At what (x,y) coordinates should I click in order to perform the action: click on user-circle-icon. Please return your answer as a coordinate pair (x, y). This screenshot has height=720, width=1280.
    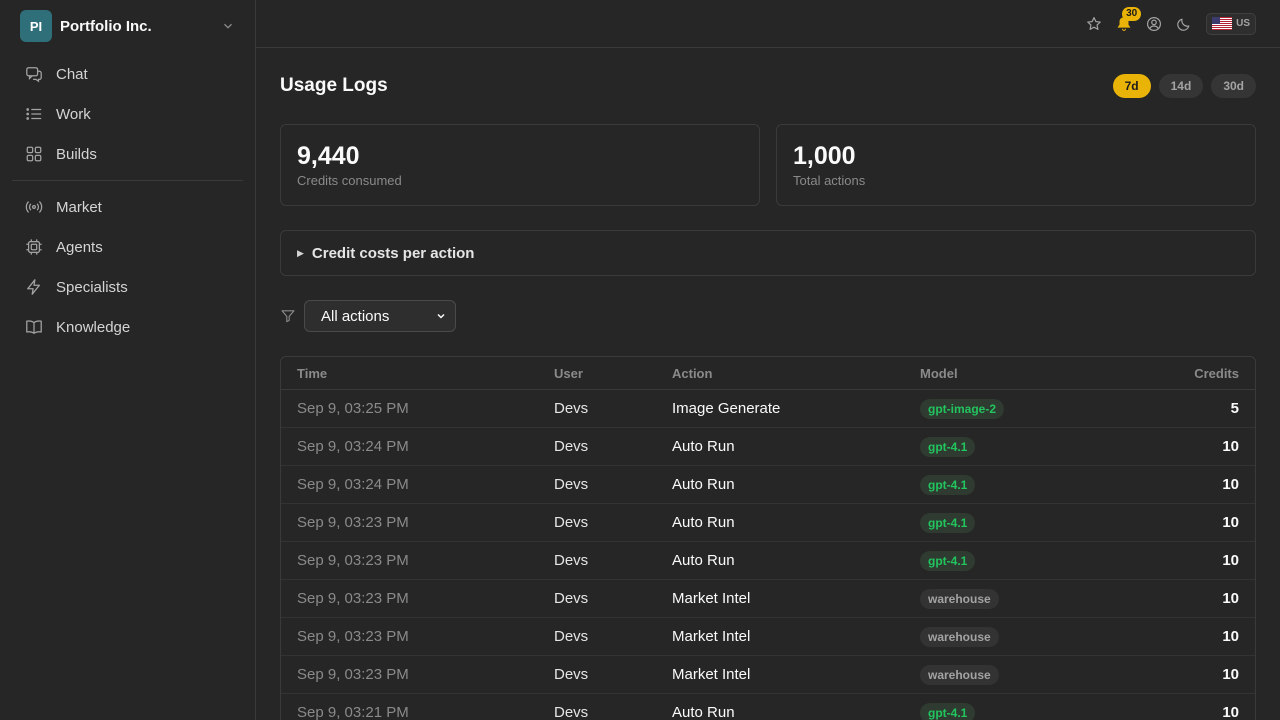
    Looking at the image, I should click on (1154, 24).